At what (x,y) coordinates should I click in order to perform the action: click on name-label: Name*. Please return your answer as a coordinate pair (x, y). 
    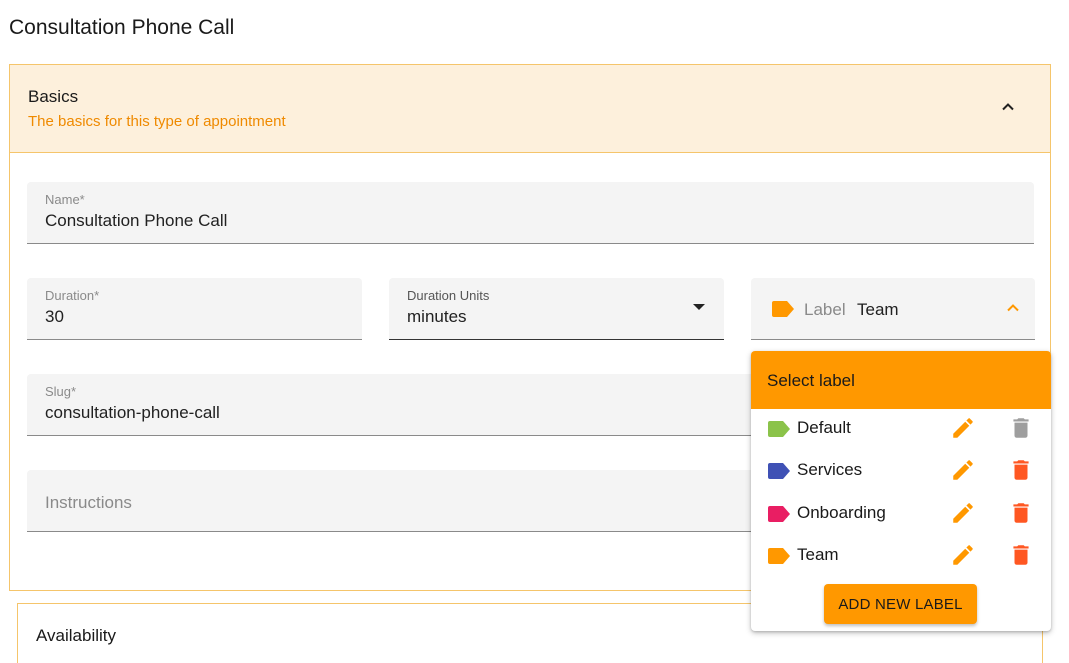
    Looking at the image, I should click on (65, 199).